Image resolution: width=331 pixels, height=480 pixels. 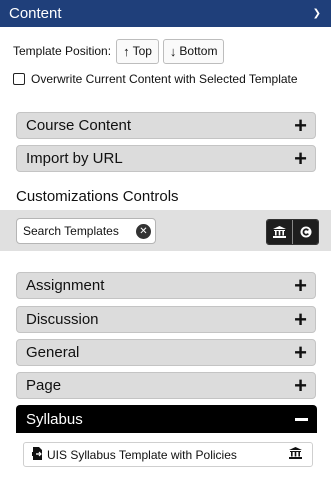 What do you see at coordinates (166, 419) in the screenshot?
I see `category-syllabus: Syllabus` at bounding box center [166, 419].